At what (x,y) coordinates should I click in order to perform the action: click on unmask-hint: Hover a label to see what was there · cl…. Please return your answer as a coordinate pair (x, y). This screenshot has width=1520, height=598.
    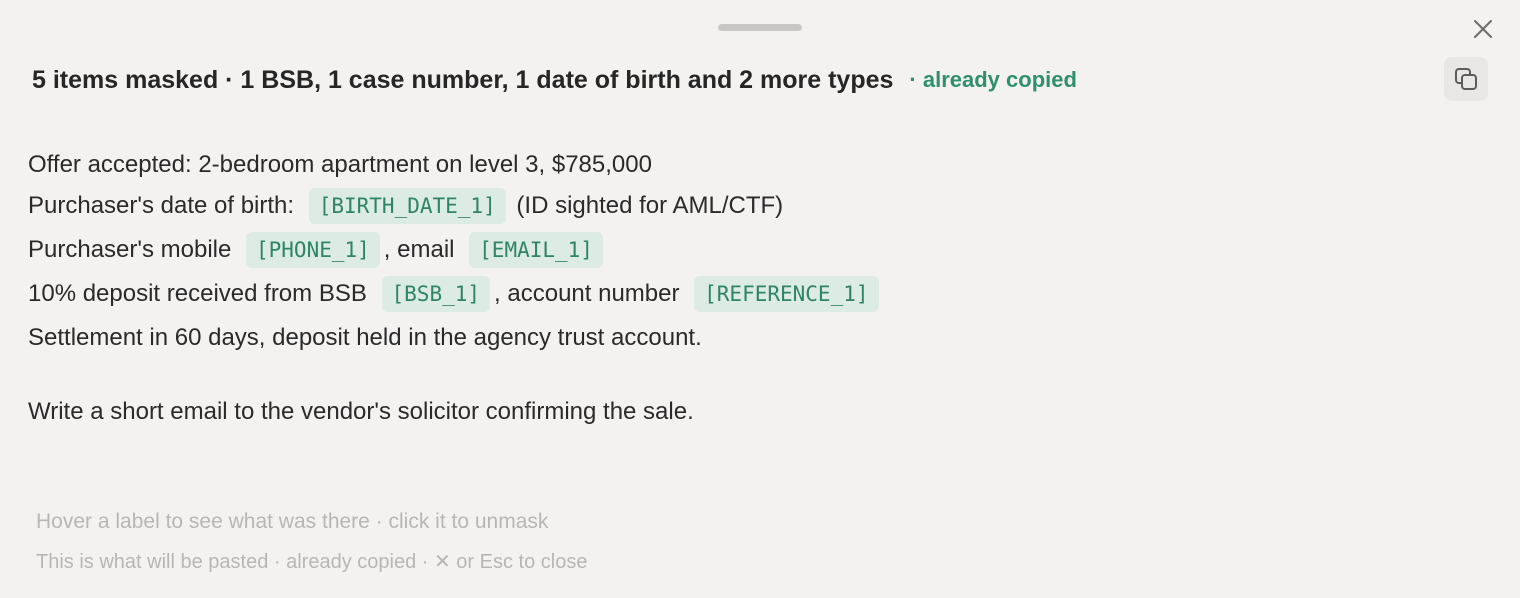
    Looking at the image, I should click on (292, 521).